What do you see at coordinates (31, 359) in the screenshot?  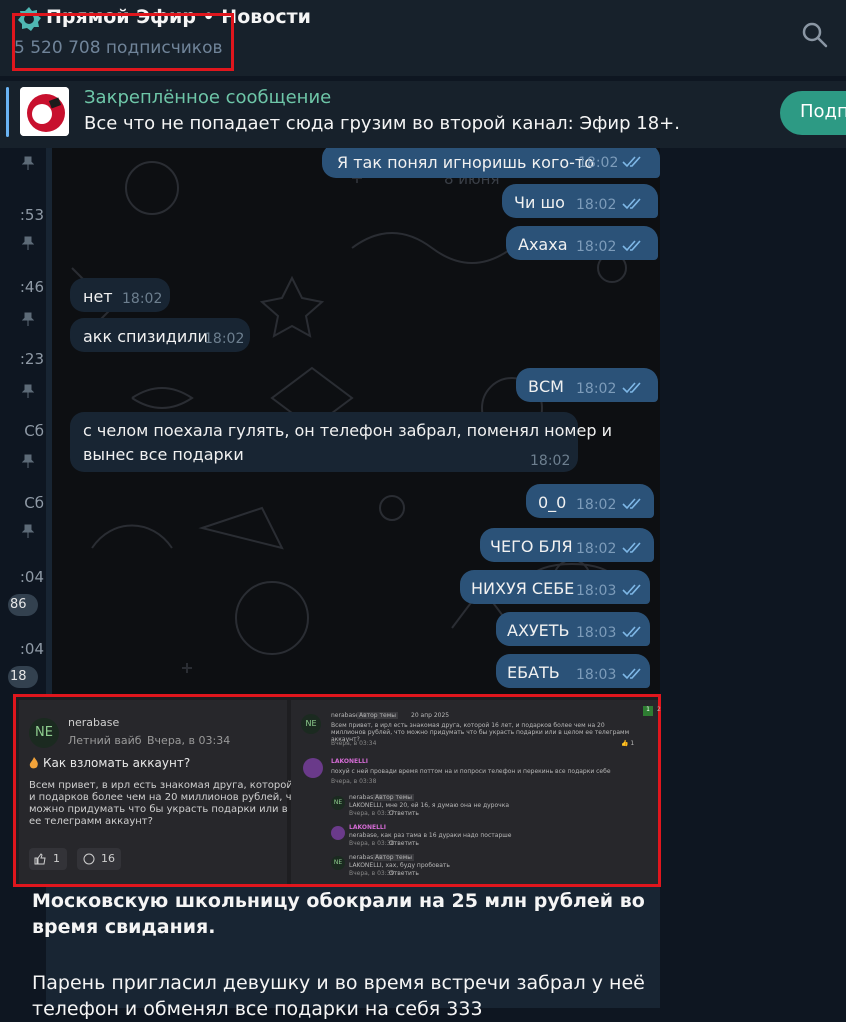 I see `left-time: :23` at bounding box center [31, 359].